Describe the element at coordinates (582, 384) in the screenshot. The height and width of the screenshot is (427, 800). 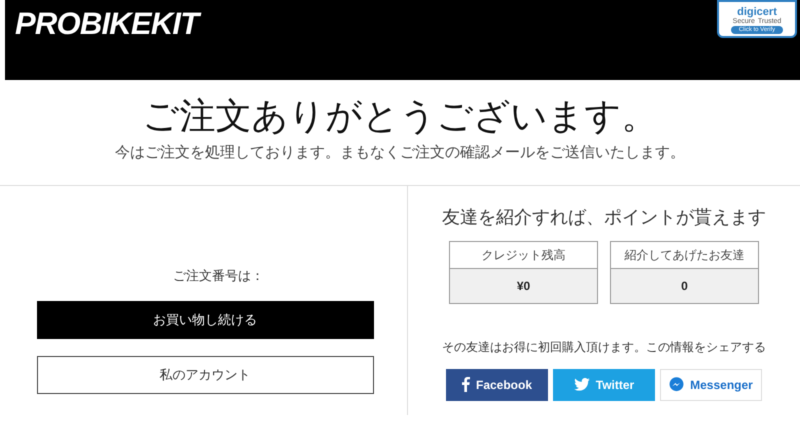
I see `bird-icon` at that location.